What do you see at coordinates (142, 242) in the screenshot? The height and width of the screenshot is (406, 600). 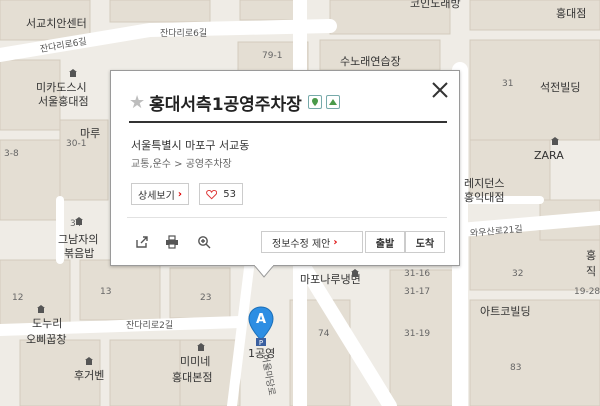 I see `share-icon` at bounding box center [142, 242].